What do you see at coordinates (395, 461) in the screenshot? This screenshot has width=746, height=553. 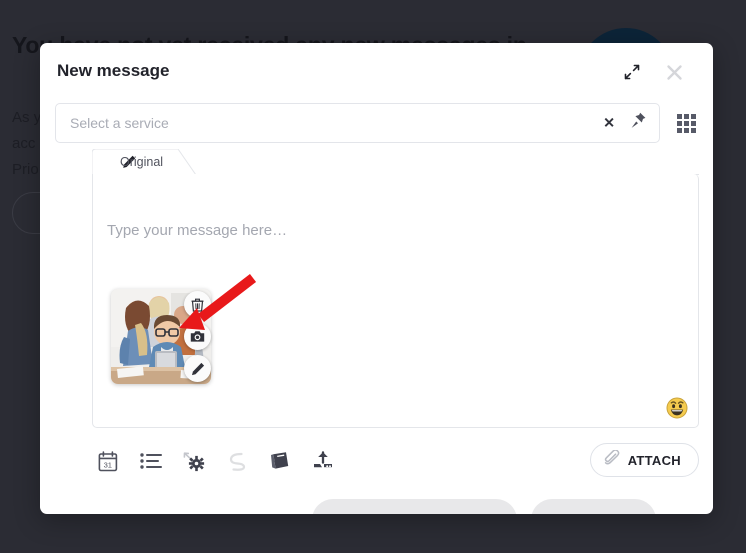 I see `editor-toolbar: 31 ATTACH` at bounding box center [395, 461].